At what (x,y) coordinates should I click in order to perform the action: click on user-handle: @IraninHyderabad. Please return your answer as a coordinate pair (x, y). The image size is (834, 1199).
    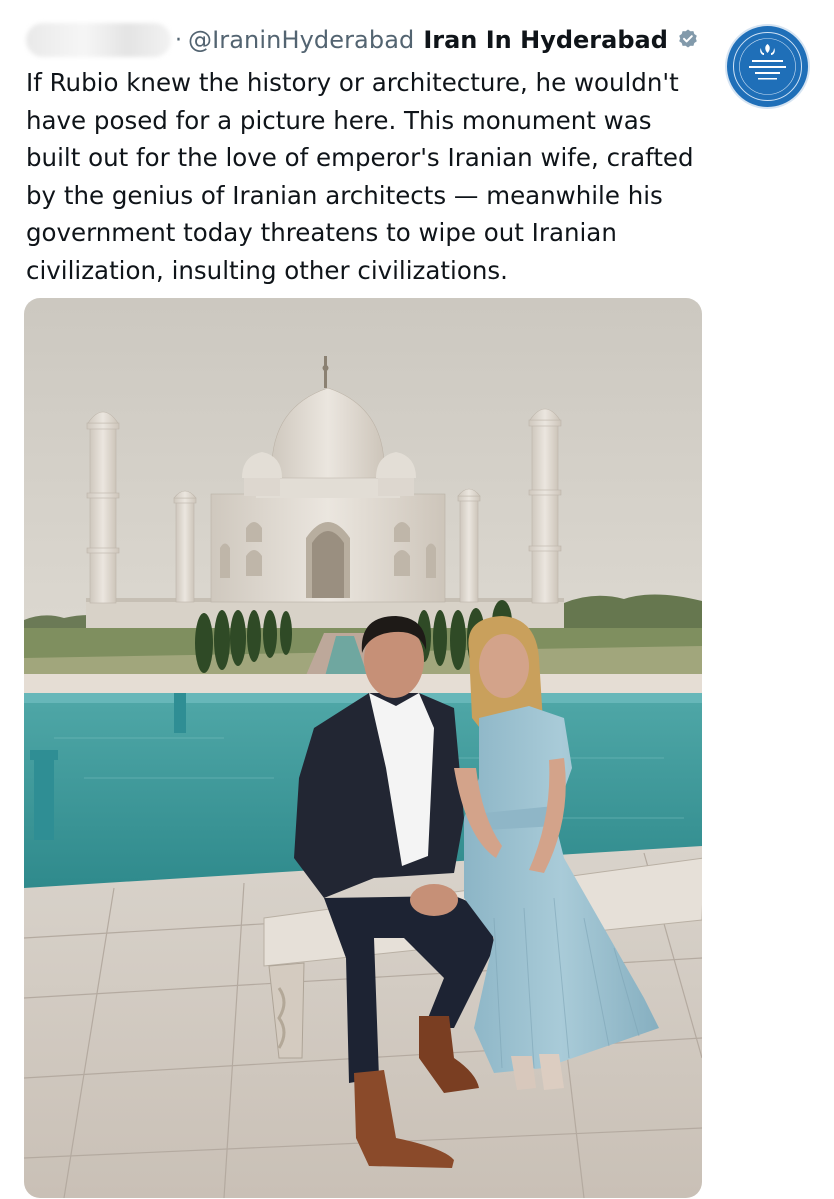
    Looking at the image, I should click on (301, 40).